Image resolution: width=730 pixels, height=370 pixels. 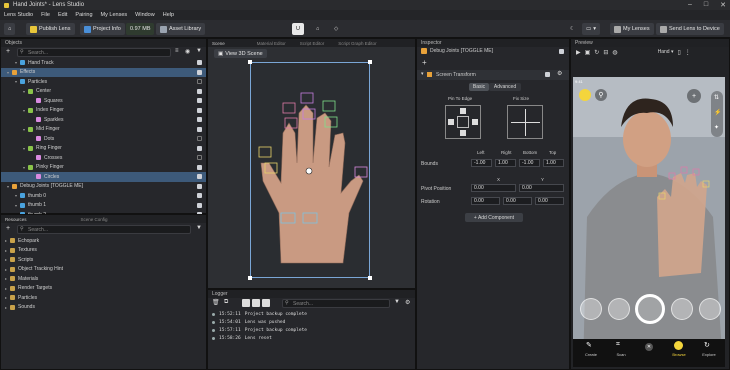 What do you see at coordinates (226, 302) in the screenshot?
I see `copy-icon: ⧉` at bounding box center [226, 302].